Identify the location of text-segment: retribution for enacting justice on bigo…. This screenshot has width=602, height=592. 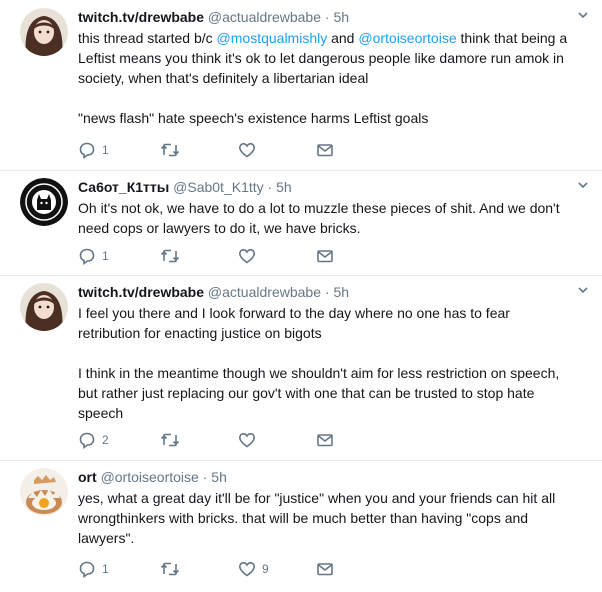
(200, 333).